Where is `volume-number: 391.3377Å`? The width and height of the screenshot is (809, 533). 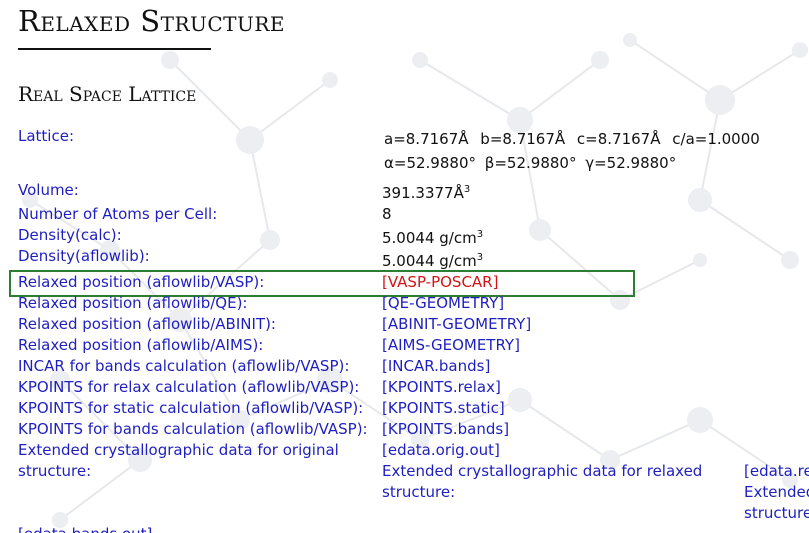
volume-number: 391.3377Å is located at coordinates (423, 193).